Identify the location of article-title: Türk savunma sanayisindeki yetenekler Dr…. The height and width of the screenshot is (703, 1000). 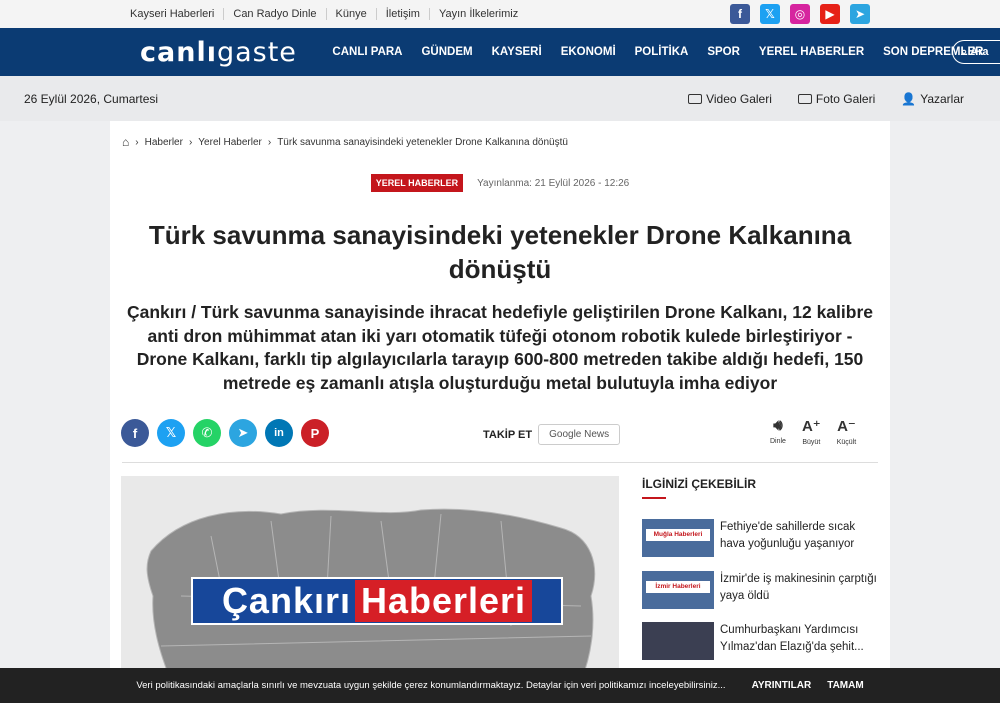
(500, 252).